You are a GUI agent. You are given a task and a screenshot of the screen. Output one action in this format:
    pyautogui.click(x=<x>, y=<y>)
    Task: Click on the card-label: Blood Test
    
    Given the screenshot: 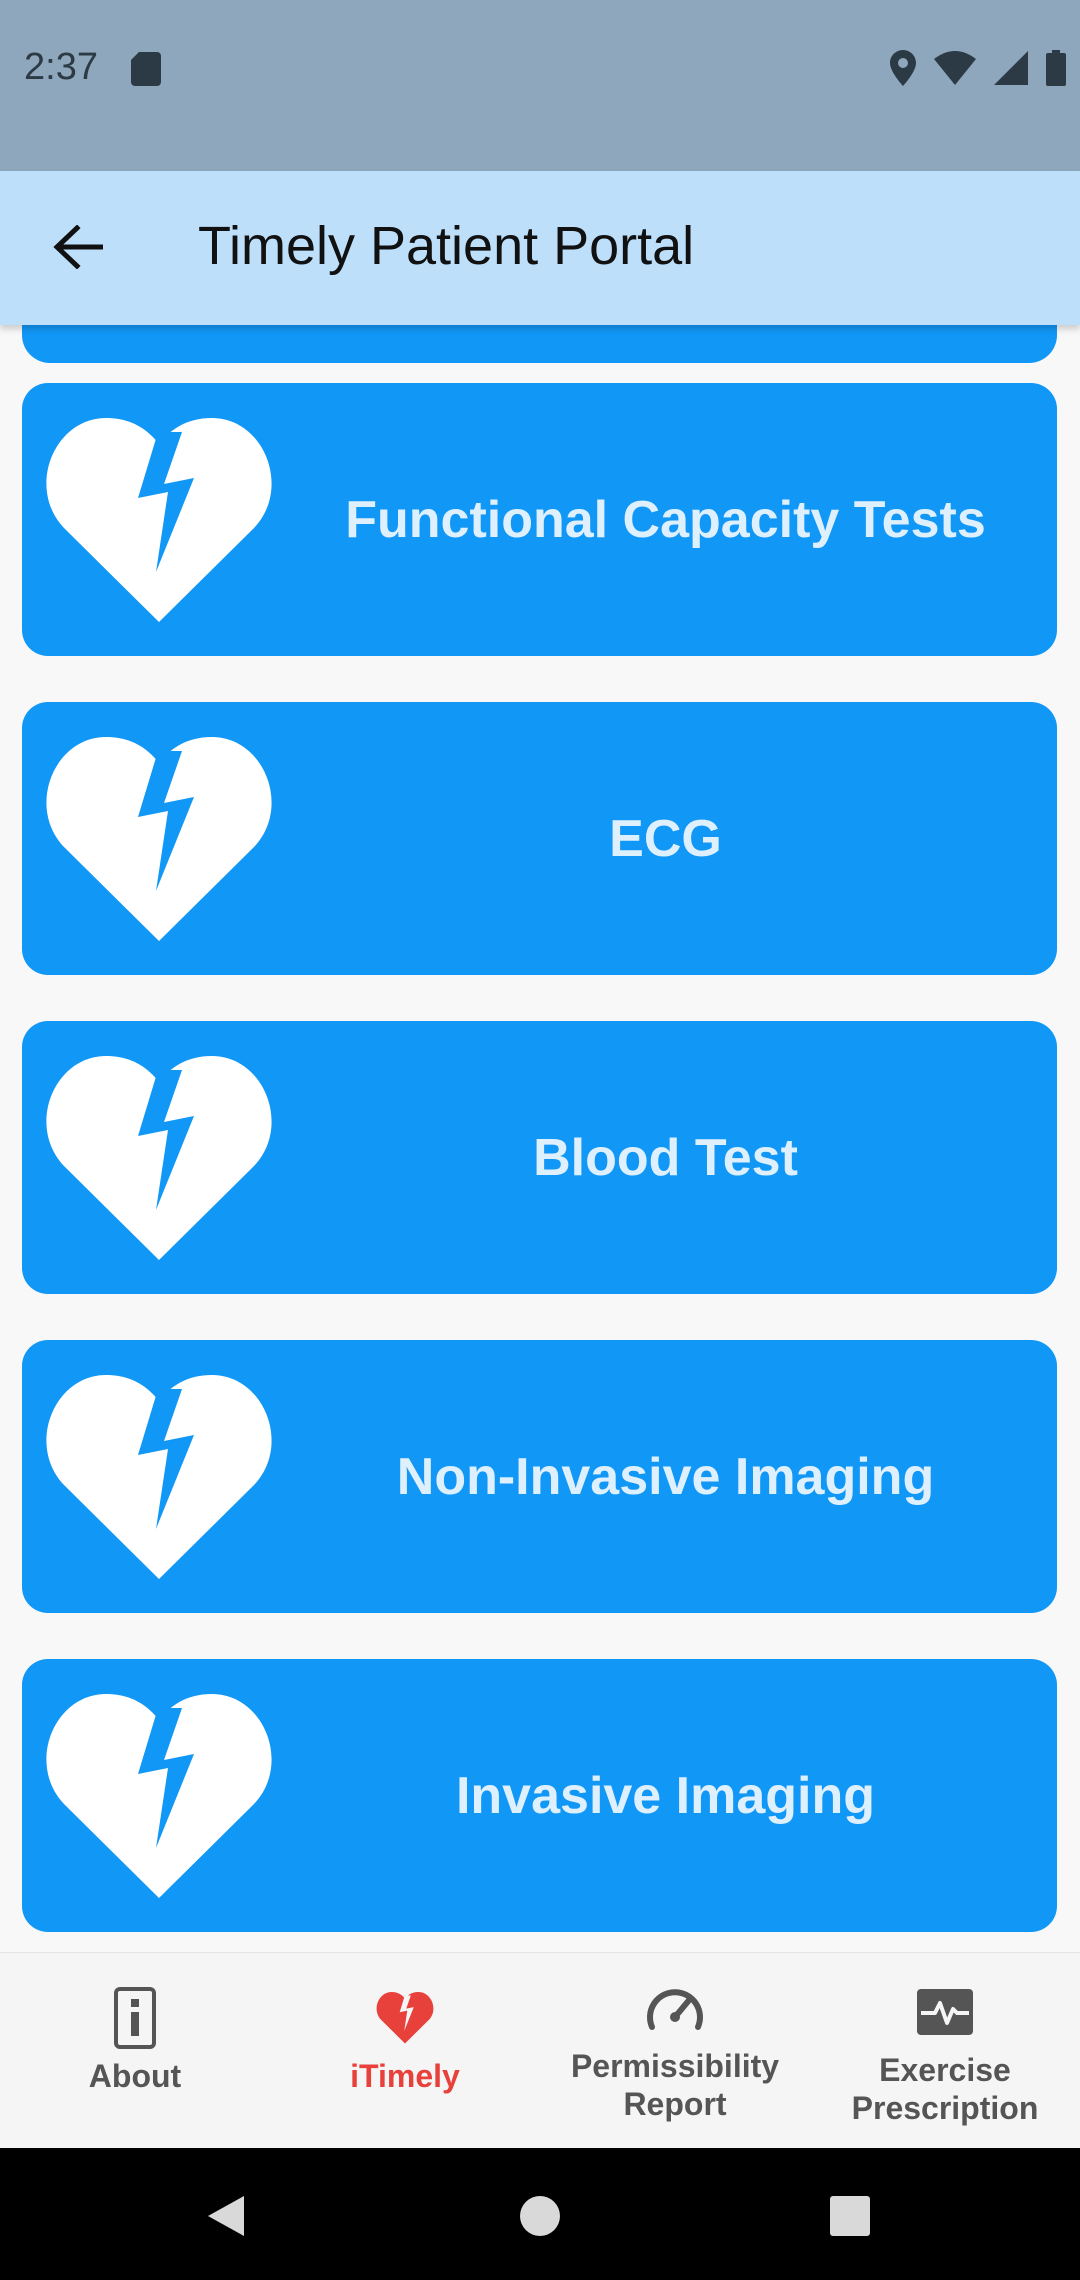 What is the action you would take?
    pyautogui.click(x=665, y=1157)
    